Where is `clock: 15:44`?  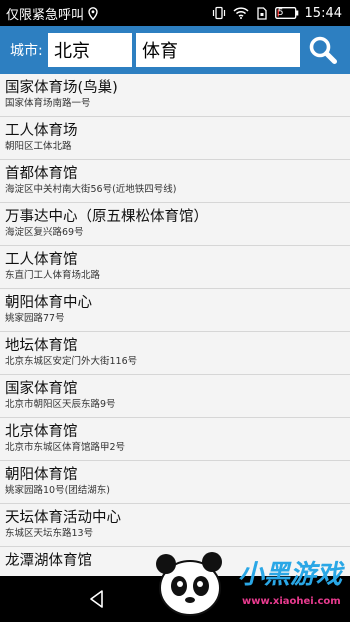
clock: 15:44 is located at coordinates (323, 13).